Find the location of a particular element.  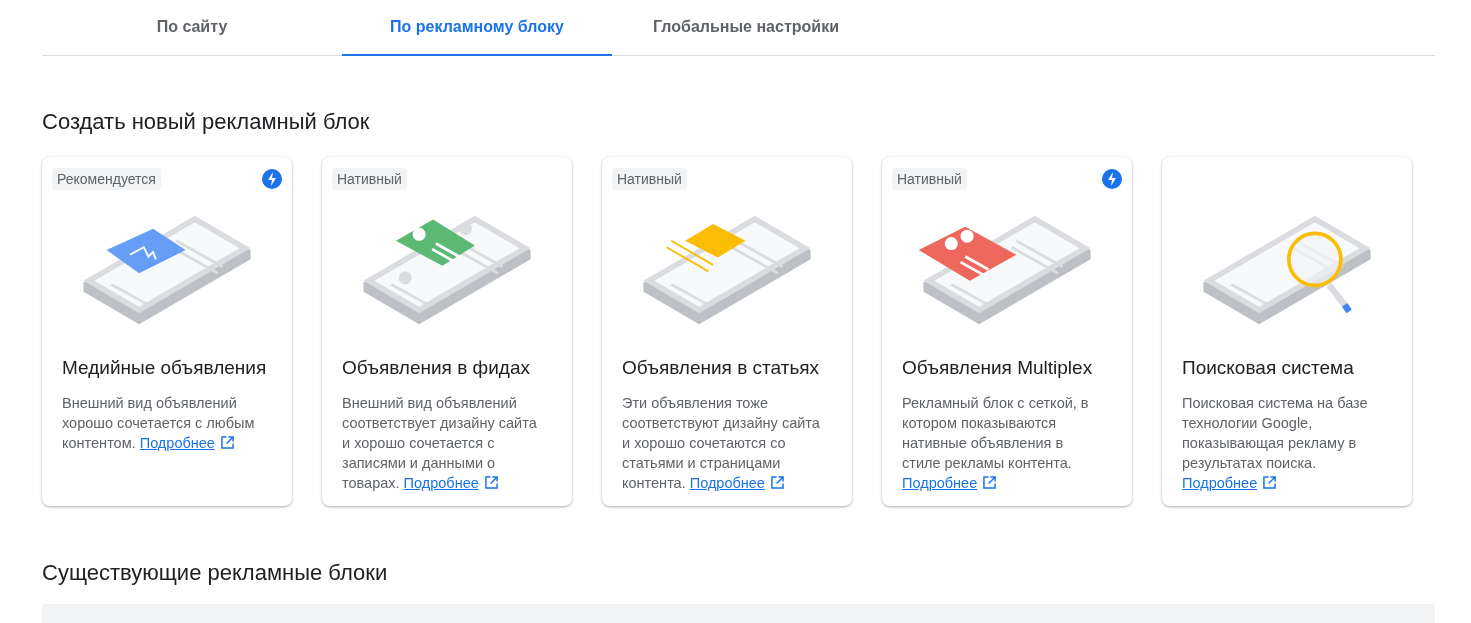

card-description: Внешний вид объявлений соответствует дизайну сайта и хорошо сочетается с записями и данными о товарах. Подробнее is located at coordinates (440, 443).